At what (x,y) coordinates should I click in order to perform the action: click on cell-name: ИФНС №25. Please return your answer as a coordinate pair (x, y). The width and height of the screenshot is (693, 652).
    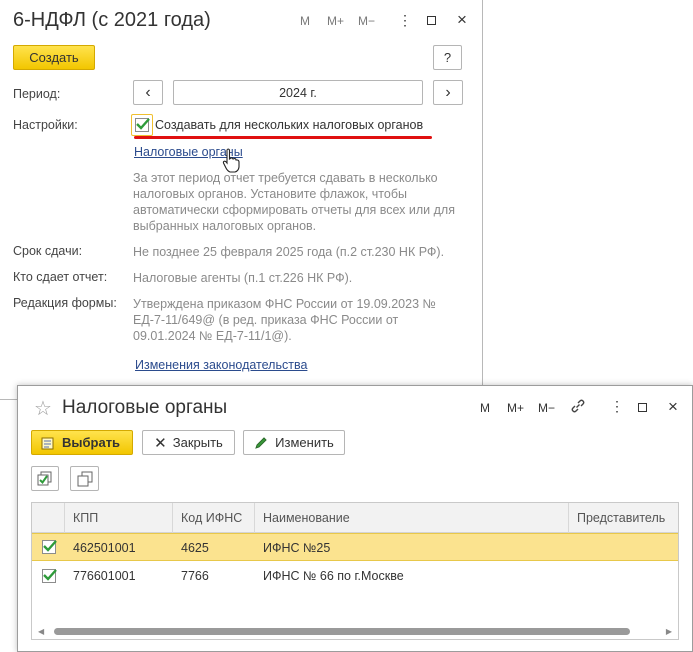
    Looking at the image, I should click on (297, 548).